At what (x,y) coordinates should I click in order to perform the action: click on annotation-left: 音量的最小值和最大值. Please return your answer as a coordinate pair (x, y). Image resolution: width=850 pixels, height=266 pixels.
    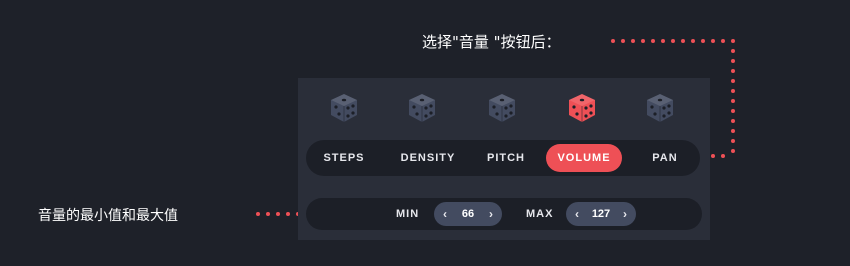
    Looking at the image, I should click on (108, 216).